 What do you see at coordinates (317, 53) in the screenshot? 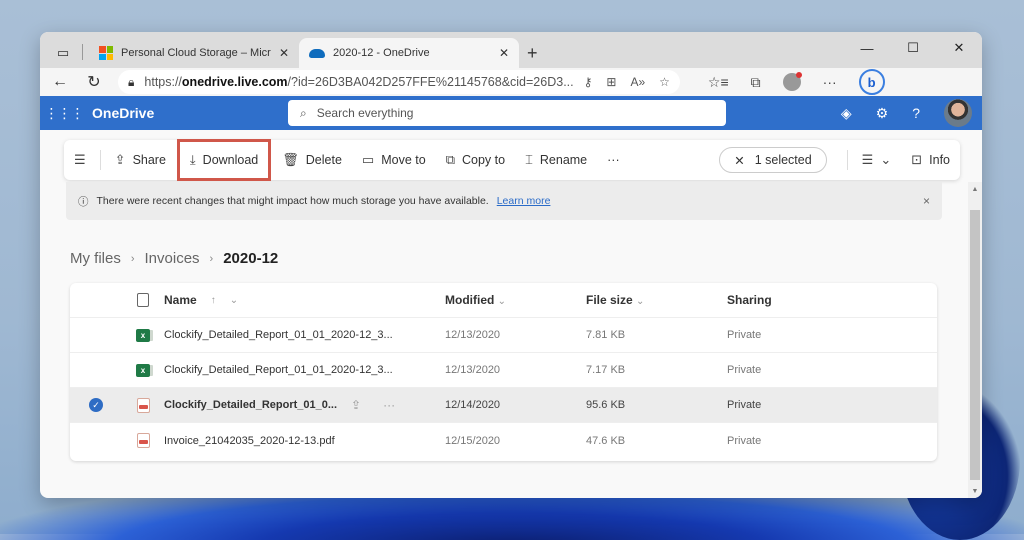
I see `onedrive-cloud-icon` at bounding box center [317, 53].